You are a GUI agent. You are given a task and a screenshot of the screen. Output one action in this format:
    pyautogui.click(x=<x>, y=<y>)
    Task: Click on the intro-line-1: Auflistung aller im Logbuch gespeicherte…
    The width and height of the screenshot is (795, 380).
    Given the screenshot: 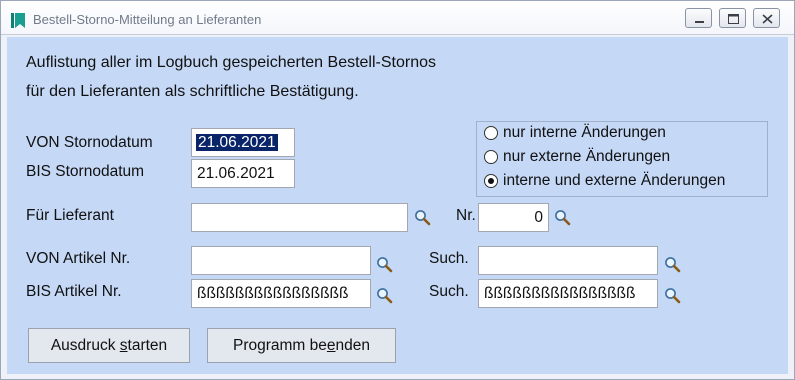 What is the action you would take?
    pyautogui.click(x=231, y=62)
    